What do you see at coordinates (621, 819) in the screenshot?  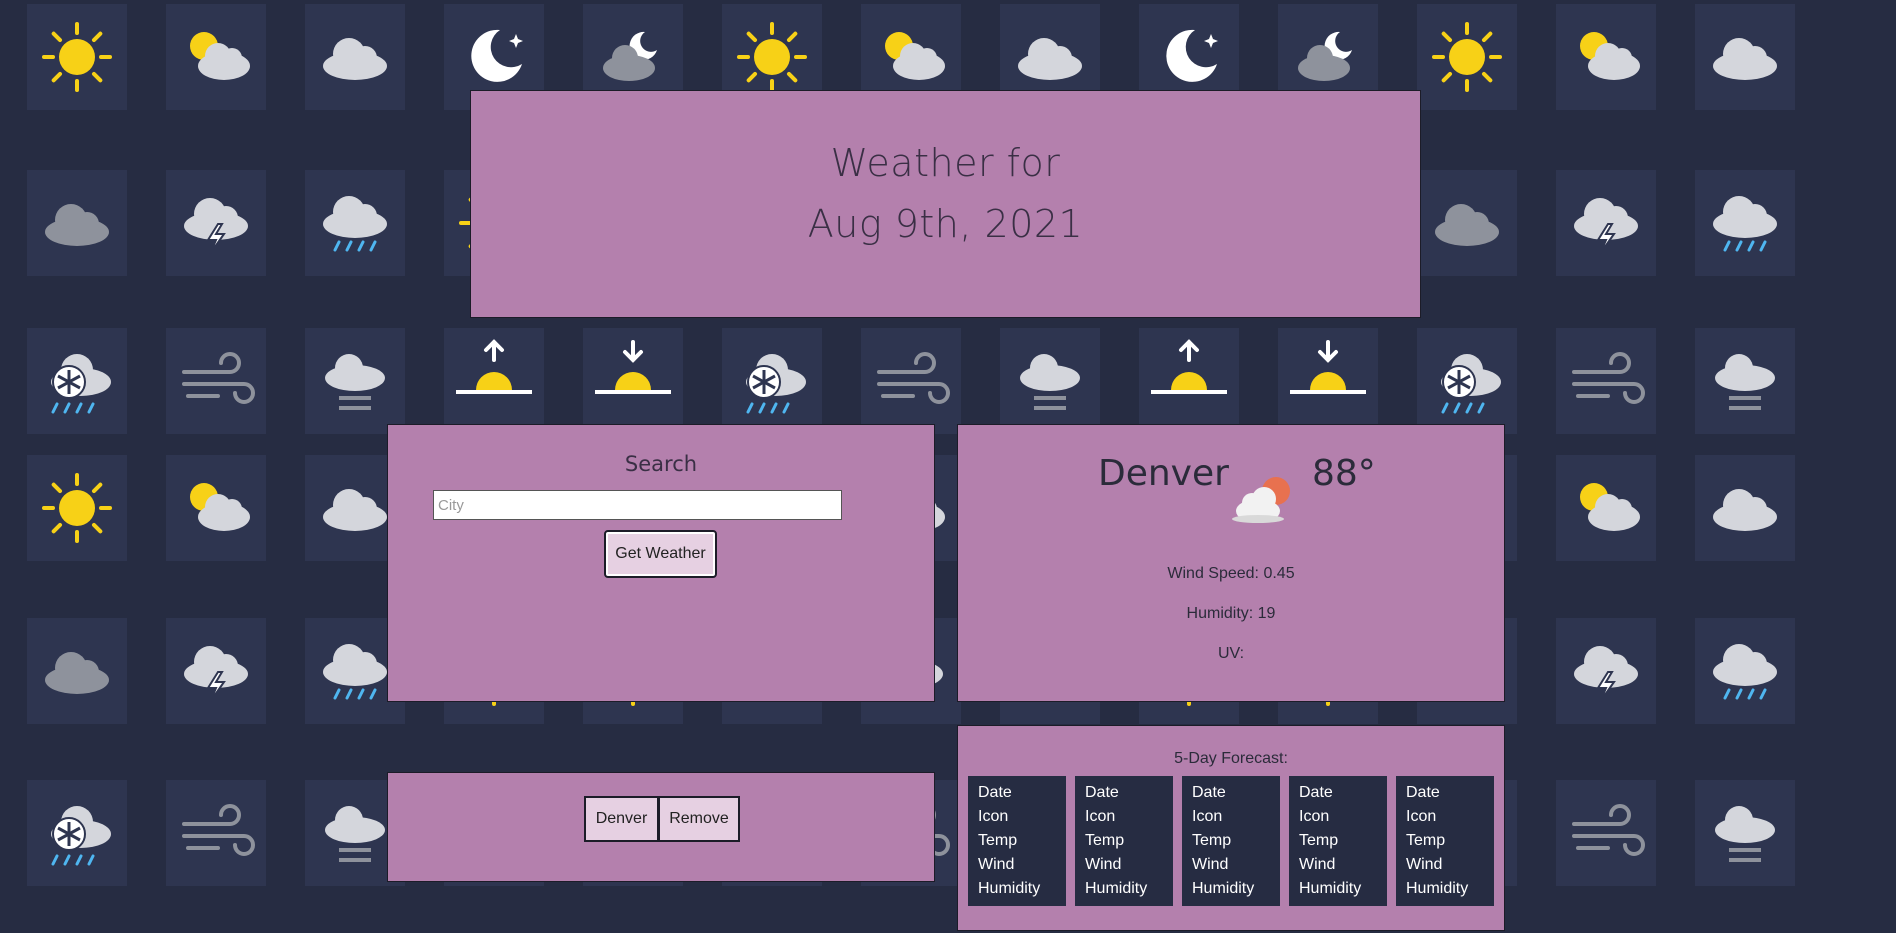 I see `history-city-button: Denver` at bounding box center [621, 819].